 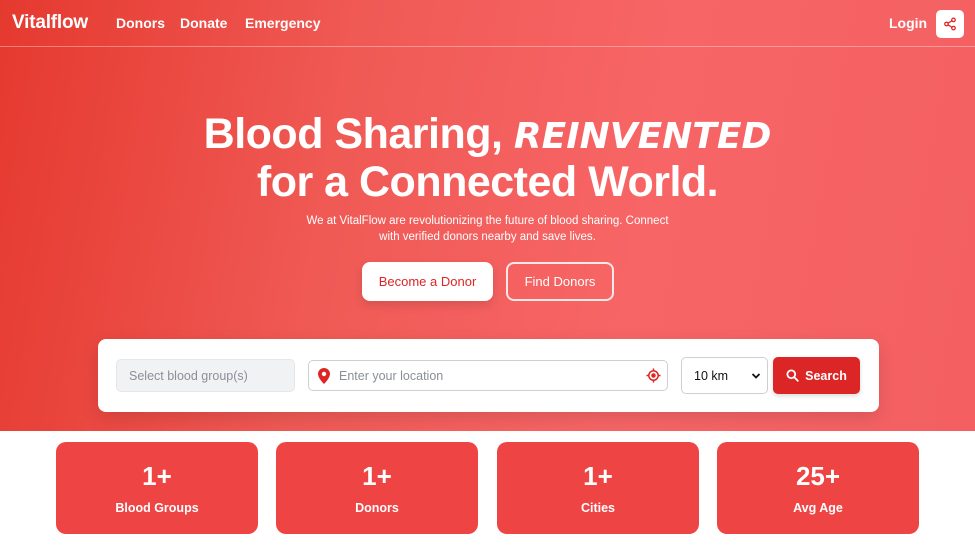 I want to click on share-button, so click(x=950, y=24).